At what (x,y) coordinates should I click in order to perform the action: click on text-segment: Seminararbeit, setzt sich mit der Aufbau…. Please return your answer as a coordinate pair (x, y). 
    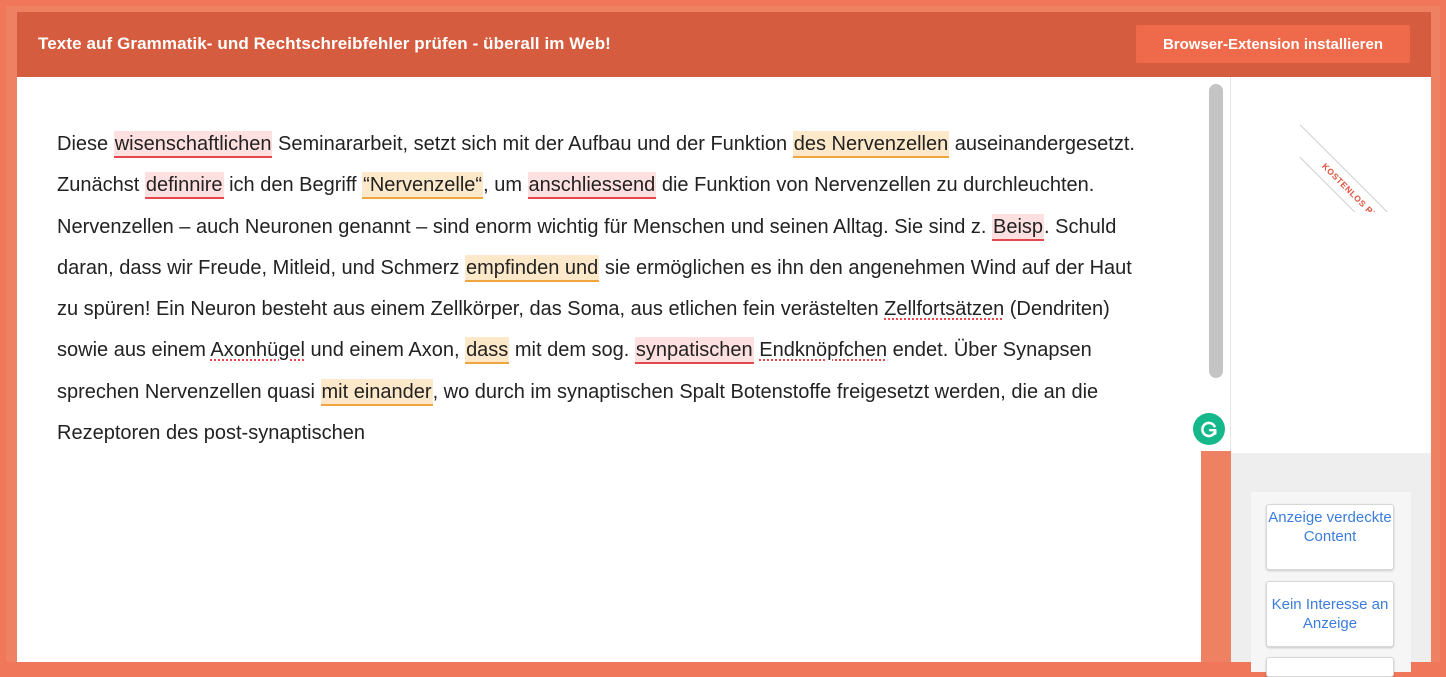
    Looking at the image, I should click on (532, 144).